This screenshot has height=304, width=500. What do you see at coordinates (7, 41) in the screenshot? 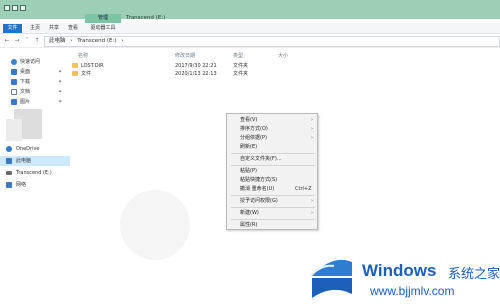
I see `back-arrow-icon: ←` at bounding box center [7, 41].